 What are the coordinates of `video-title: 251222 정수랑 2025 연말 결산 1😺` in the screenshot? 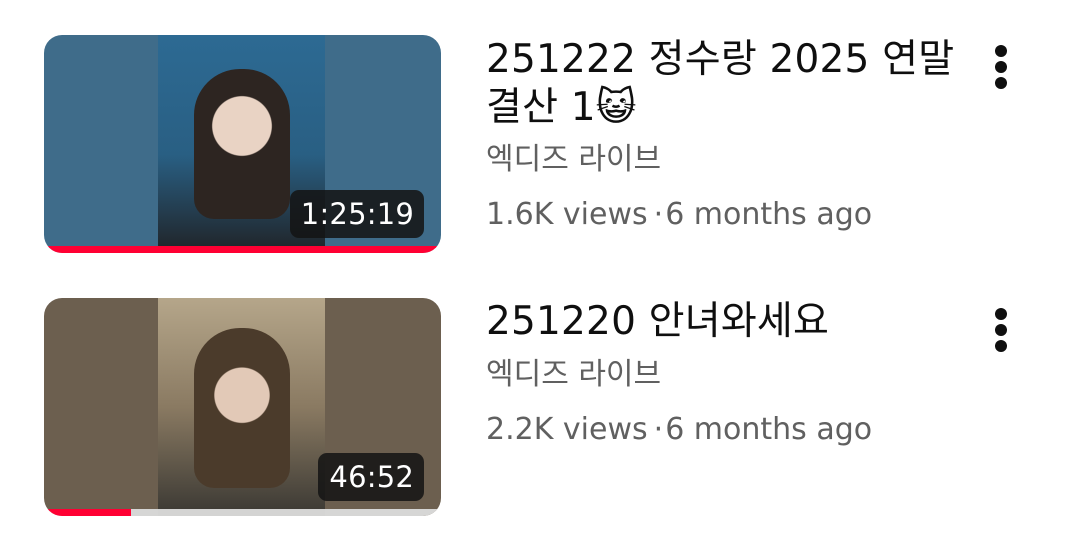 It's located at (736, 84).